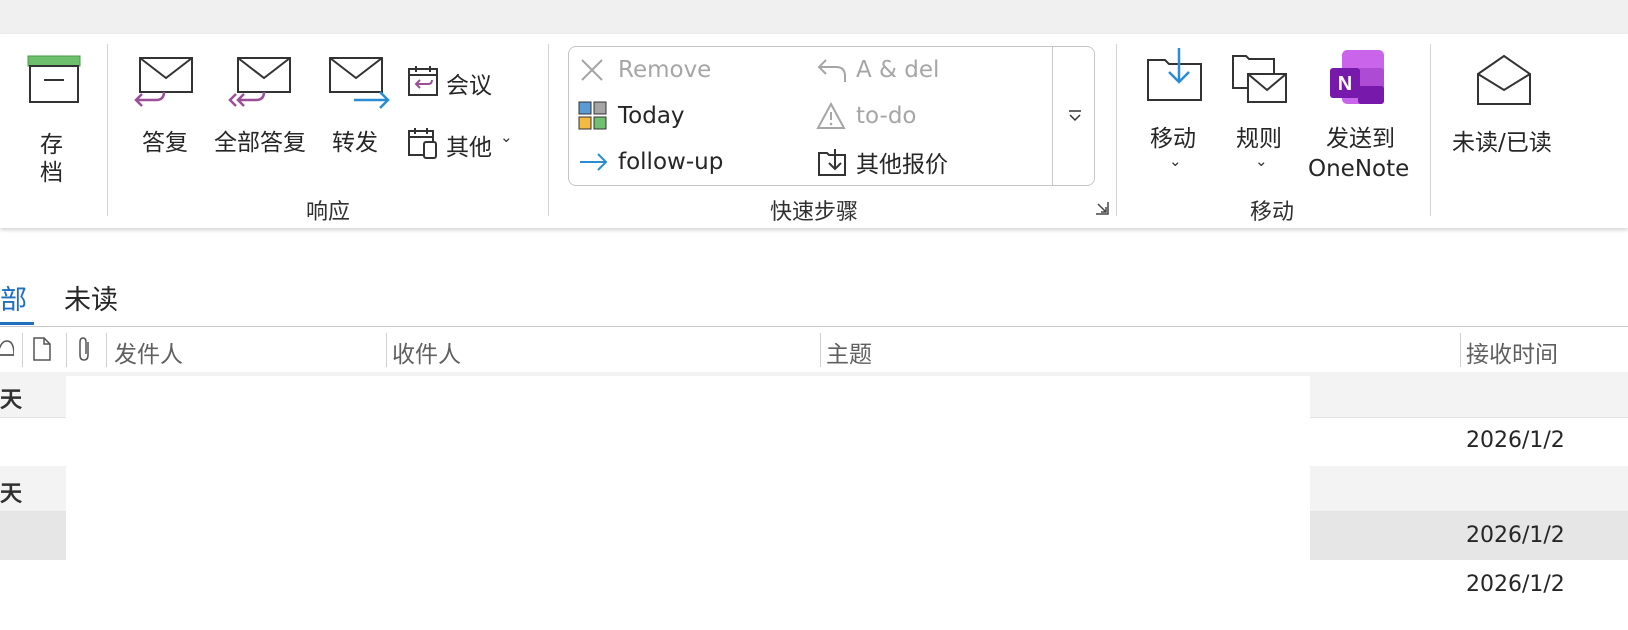 The height and width of the screenshot is (630, 1628). Describe the element at coordinates (1261, 119) in the screenshot. I see `rules-button: 规则 ⌄` at that location.